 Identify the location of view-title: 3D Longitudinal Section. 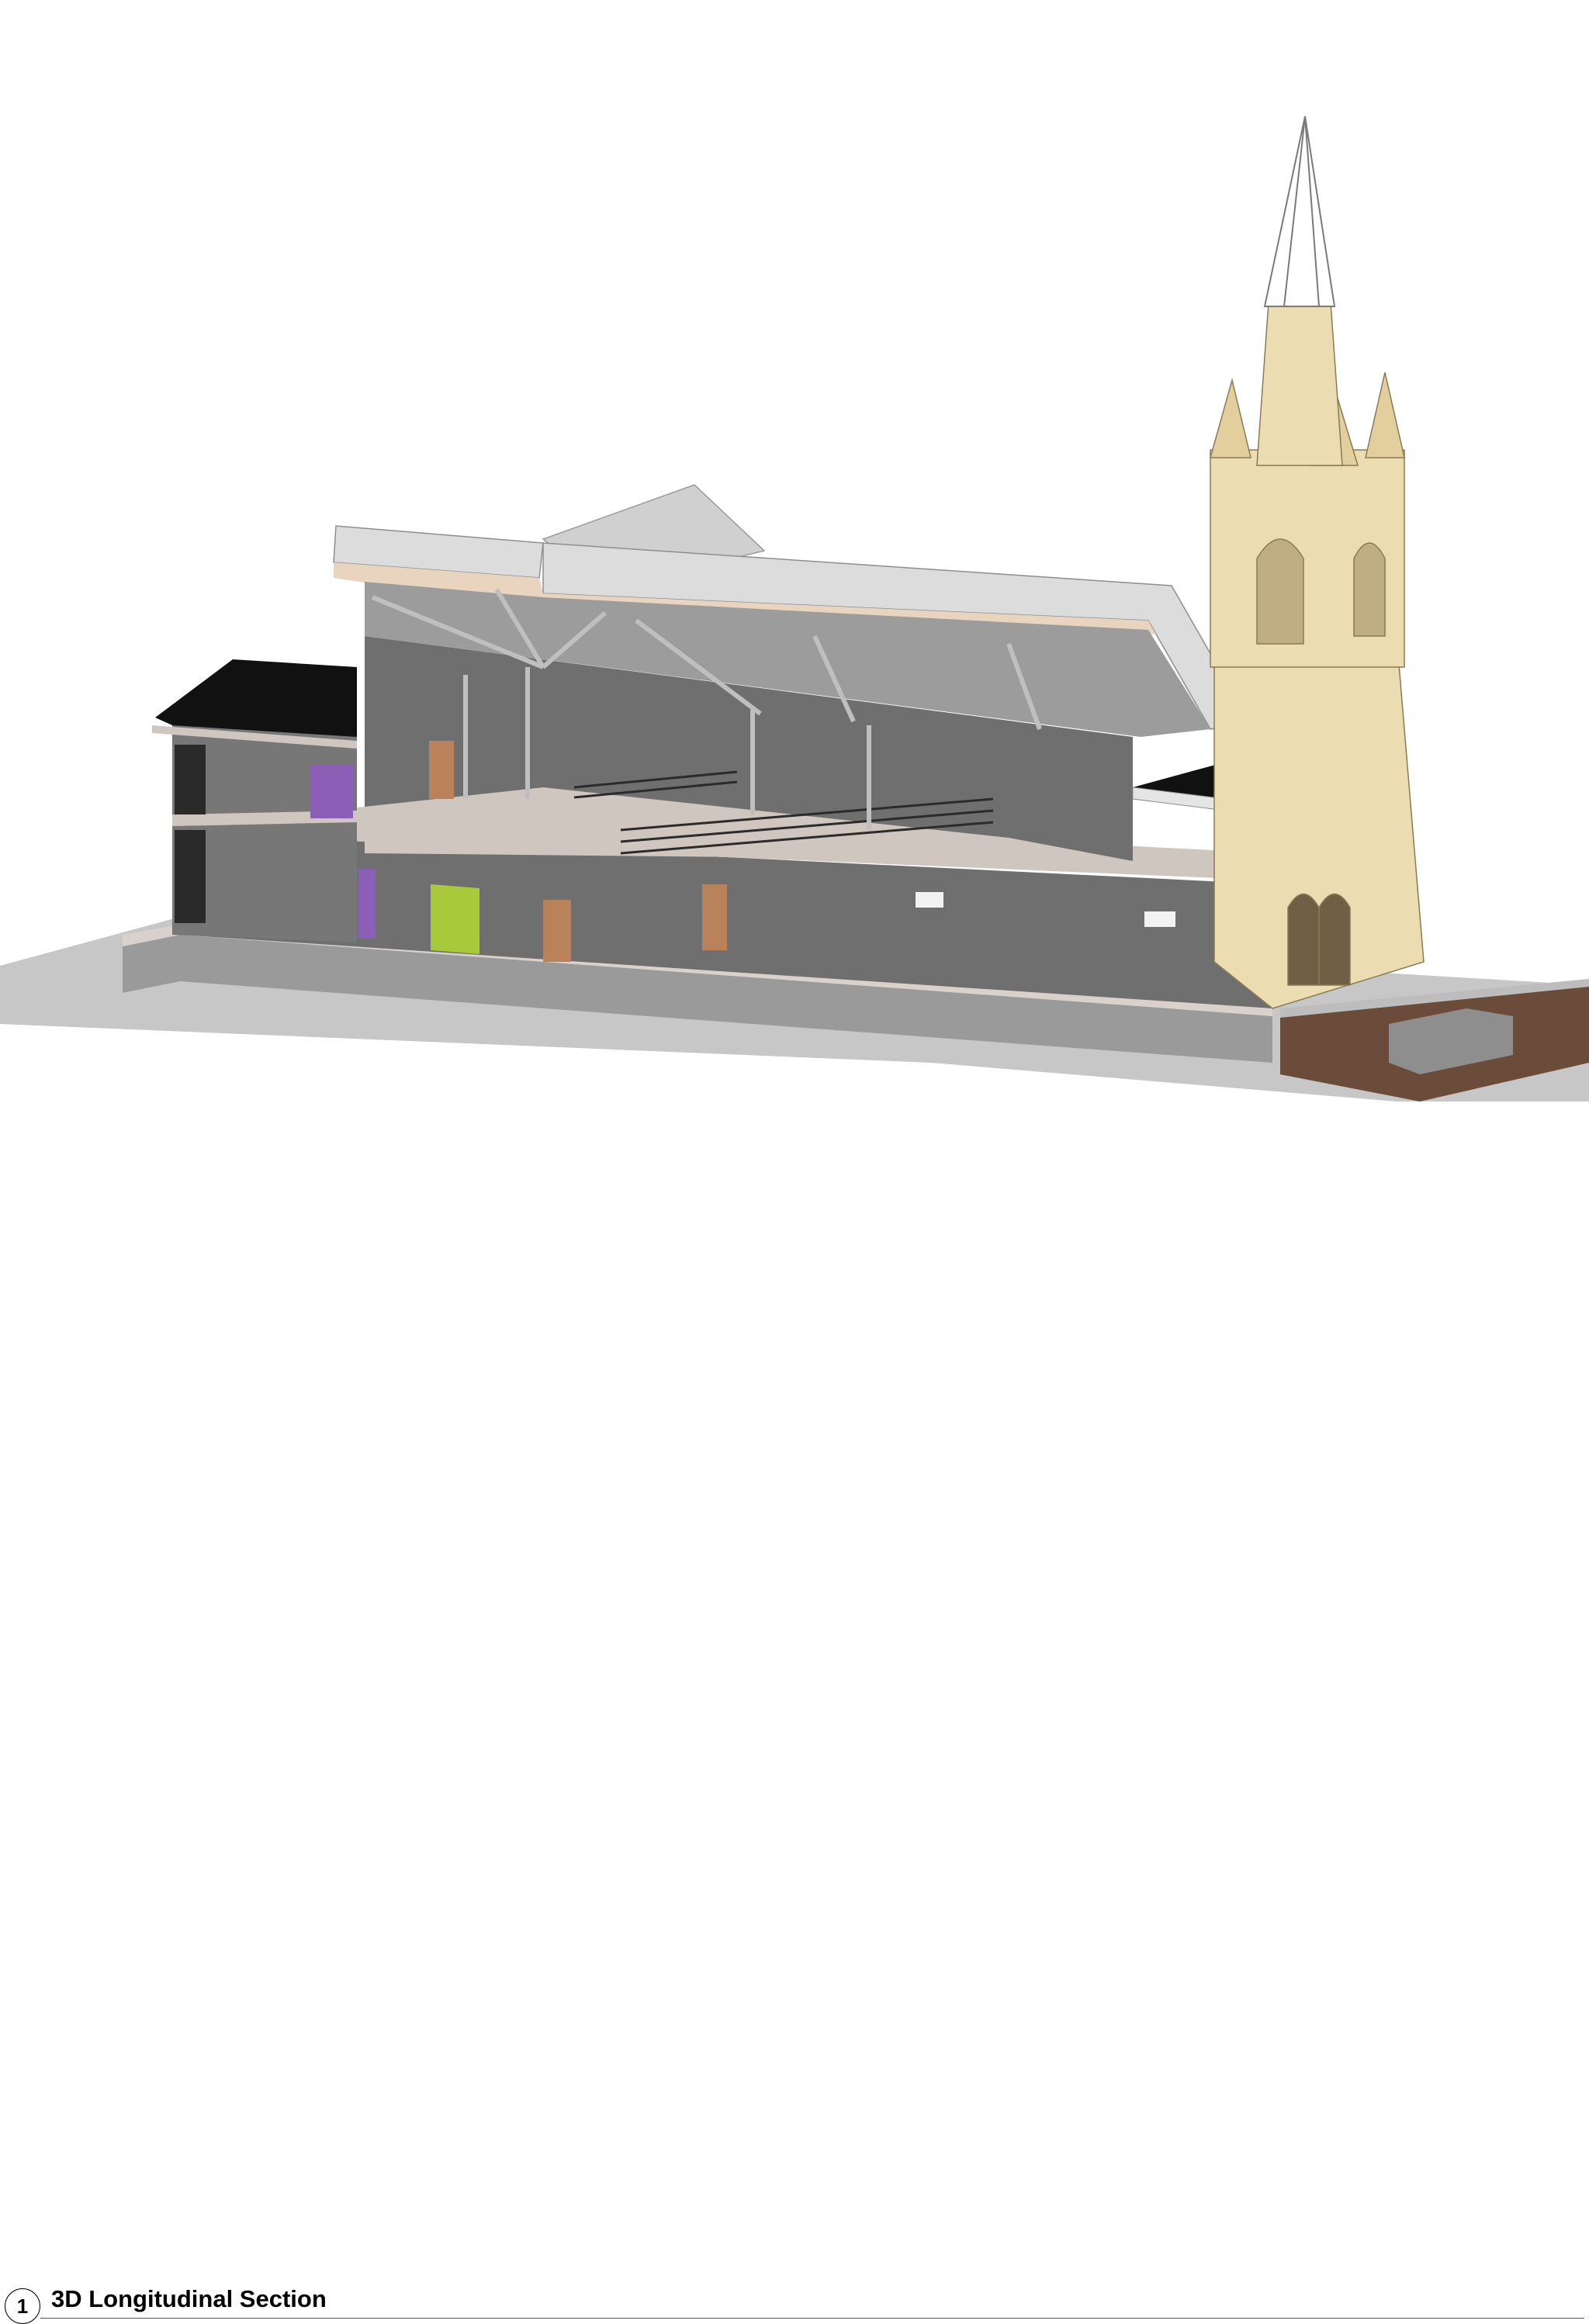
(189, 2298).